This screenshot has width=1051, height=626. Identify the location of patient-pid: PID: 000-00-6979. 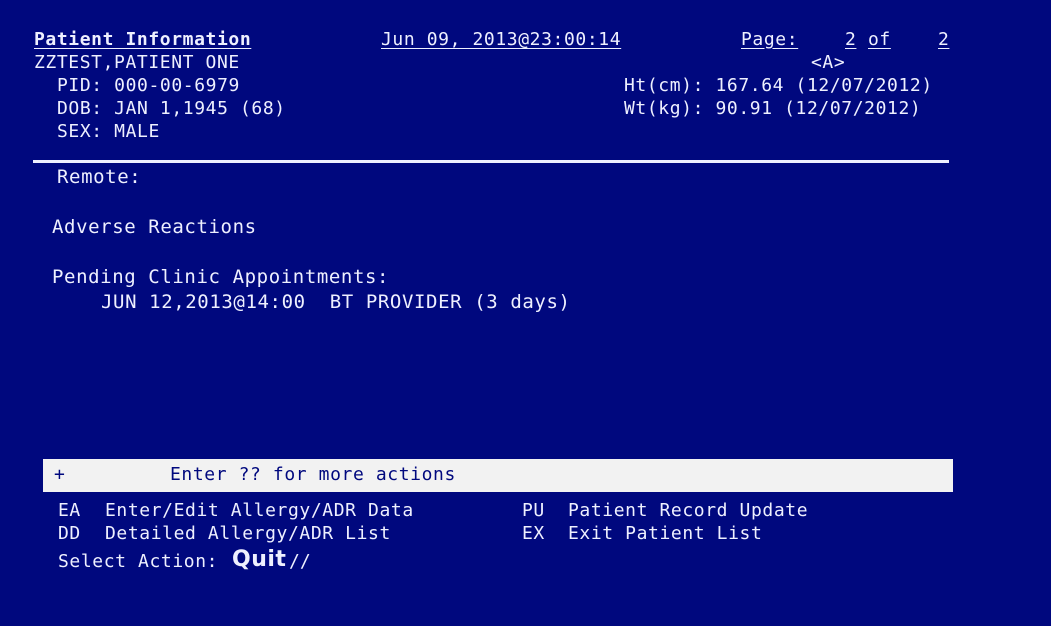
(148, 85).